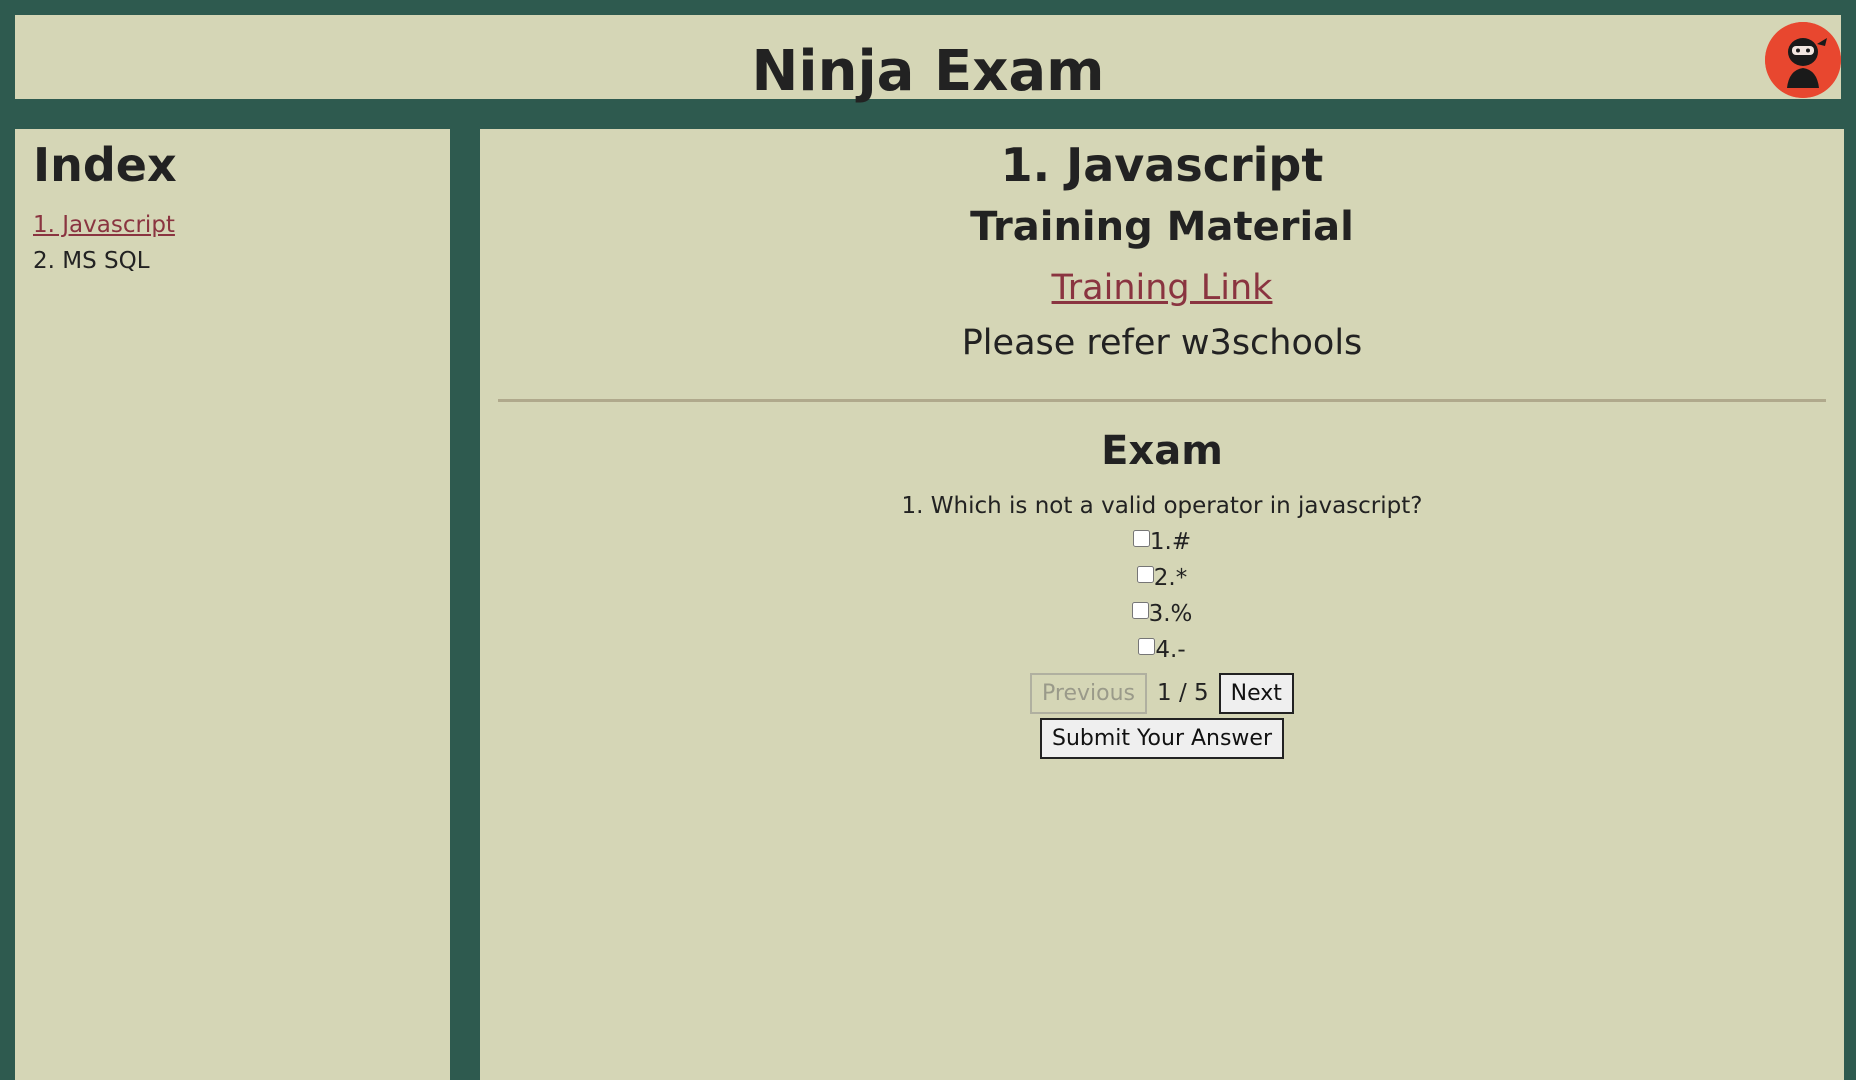  I want to click on exam-heading: Exam, so click(1162, 451).